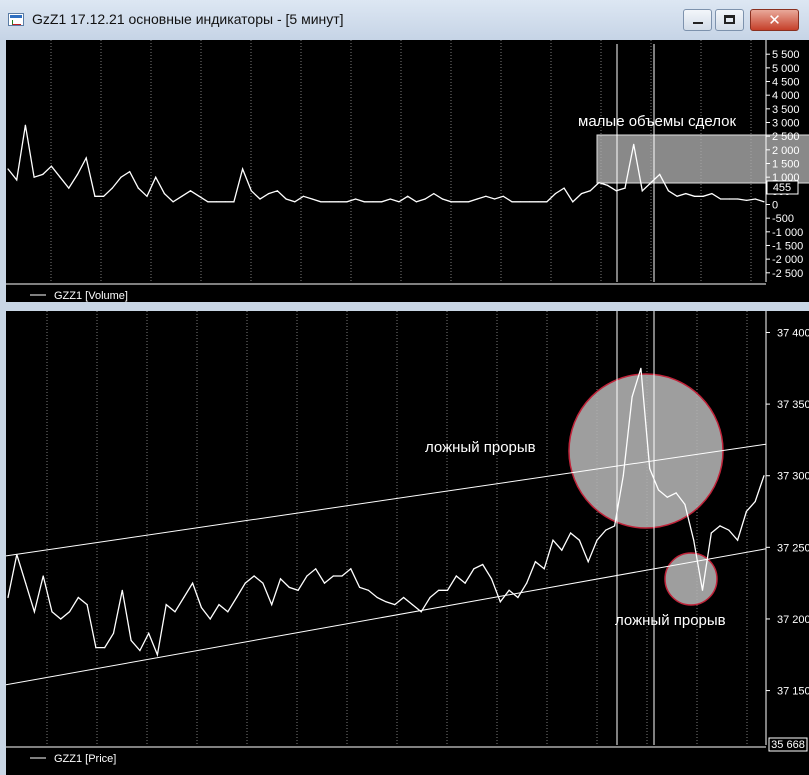 The height and width of the screenshot is (775, 809). Describe the element at coordinates (786, 110) in the screenshot. I see `y-tick-label: 3 500` at that location.